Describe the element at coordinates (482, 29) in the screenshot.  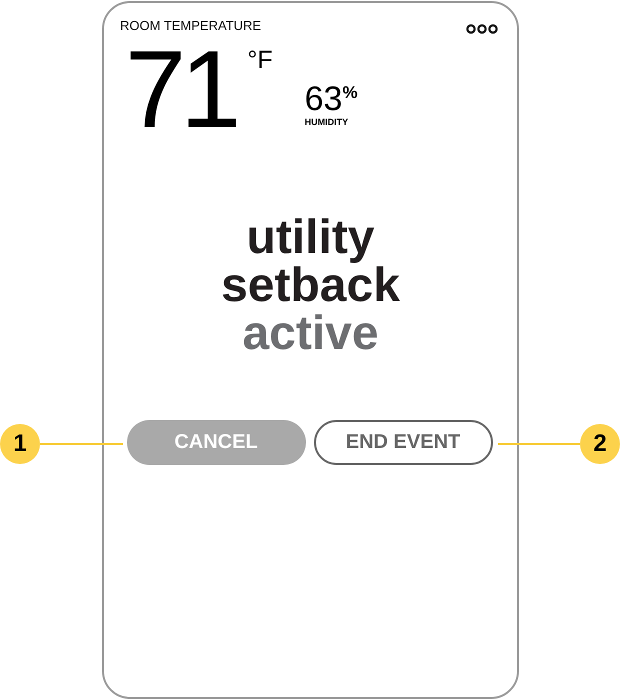
I see `more-options-icon` at that location.